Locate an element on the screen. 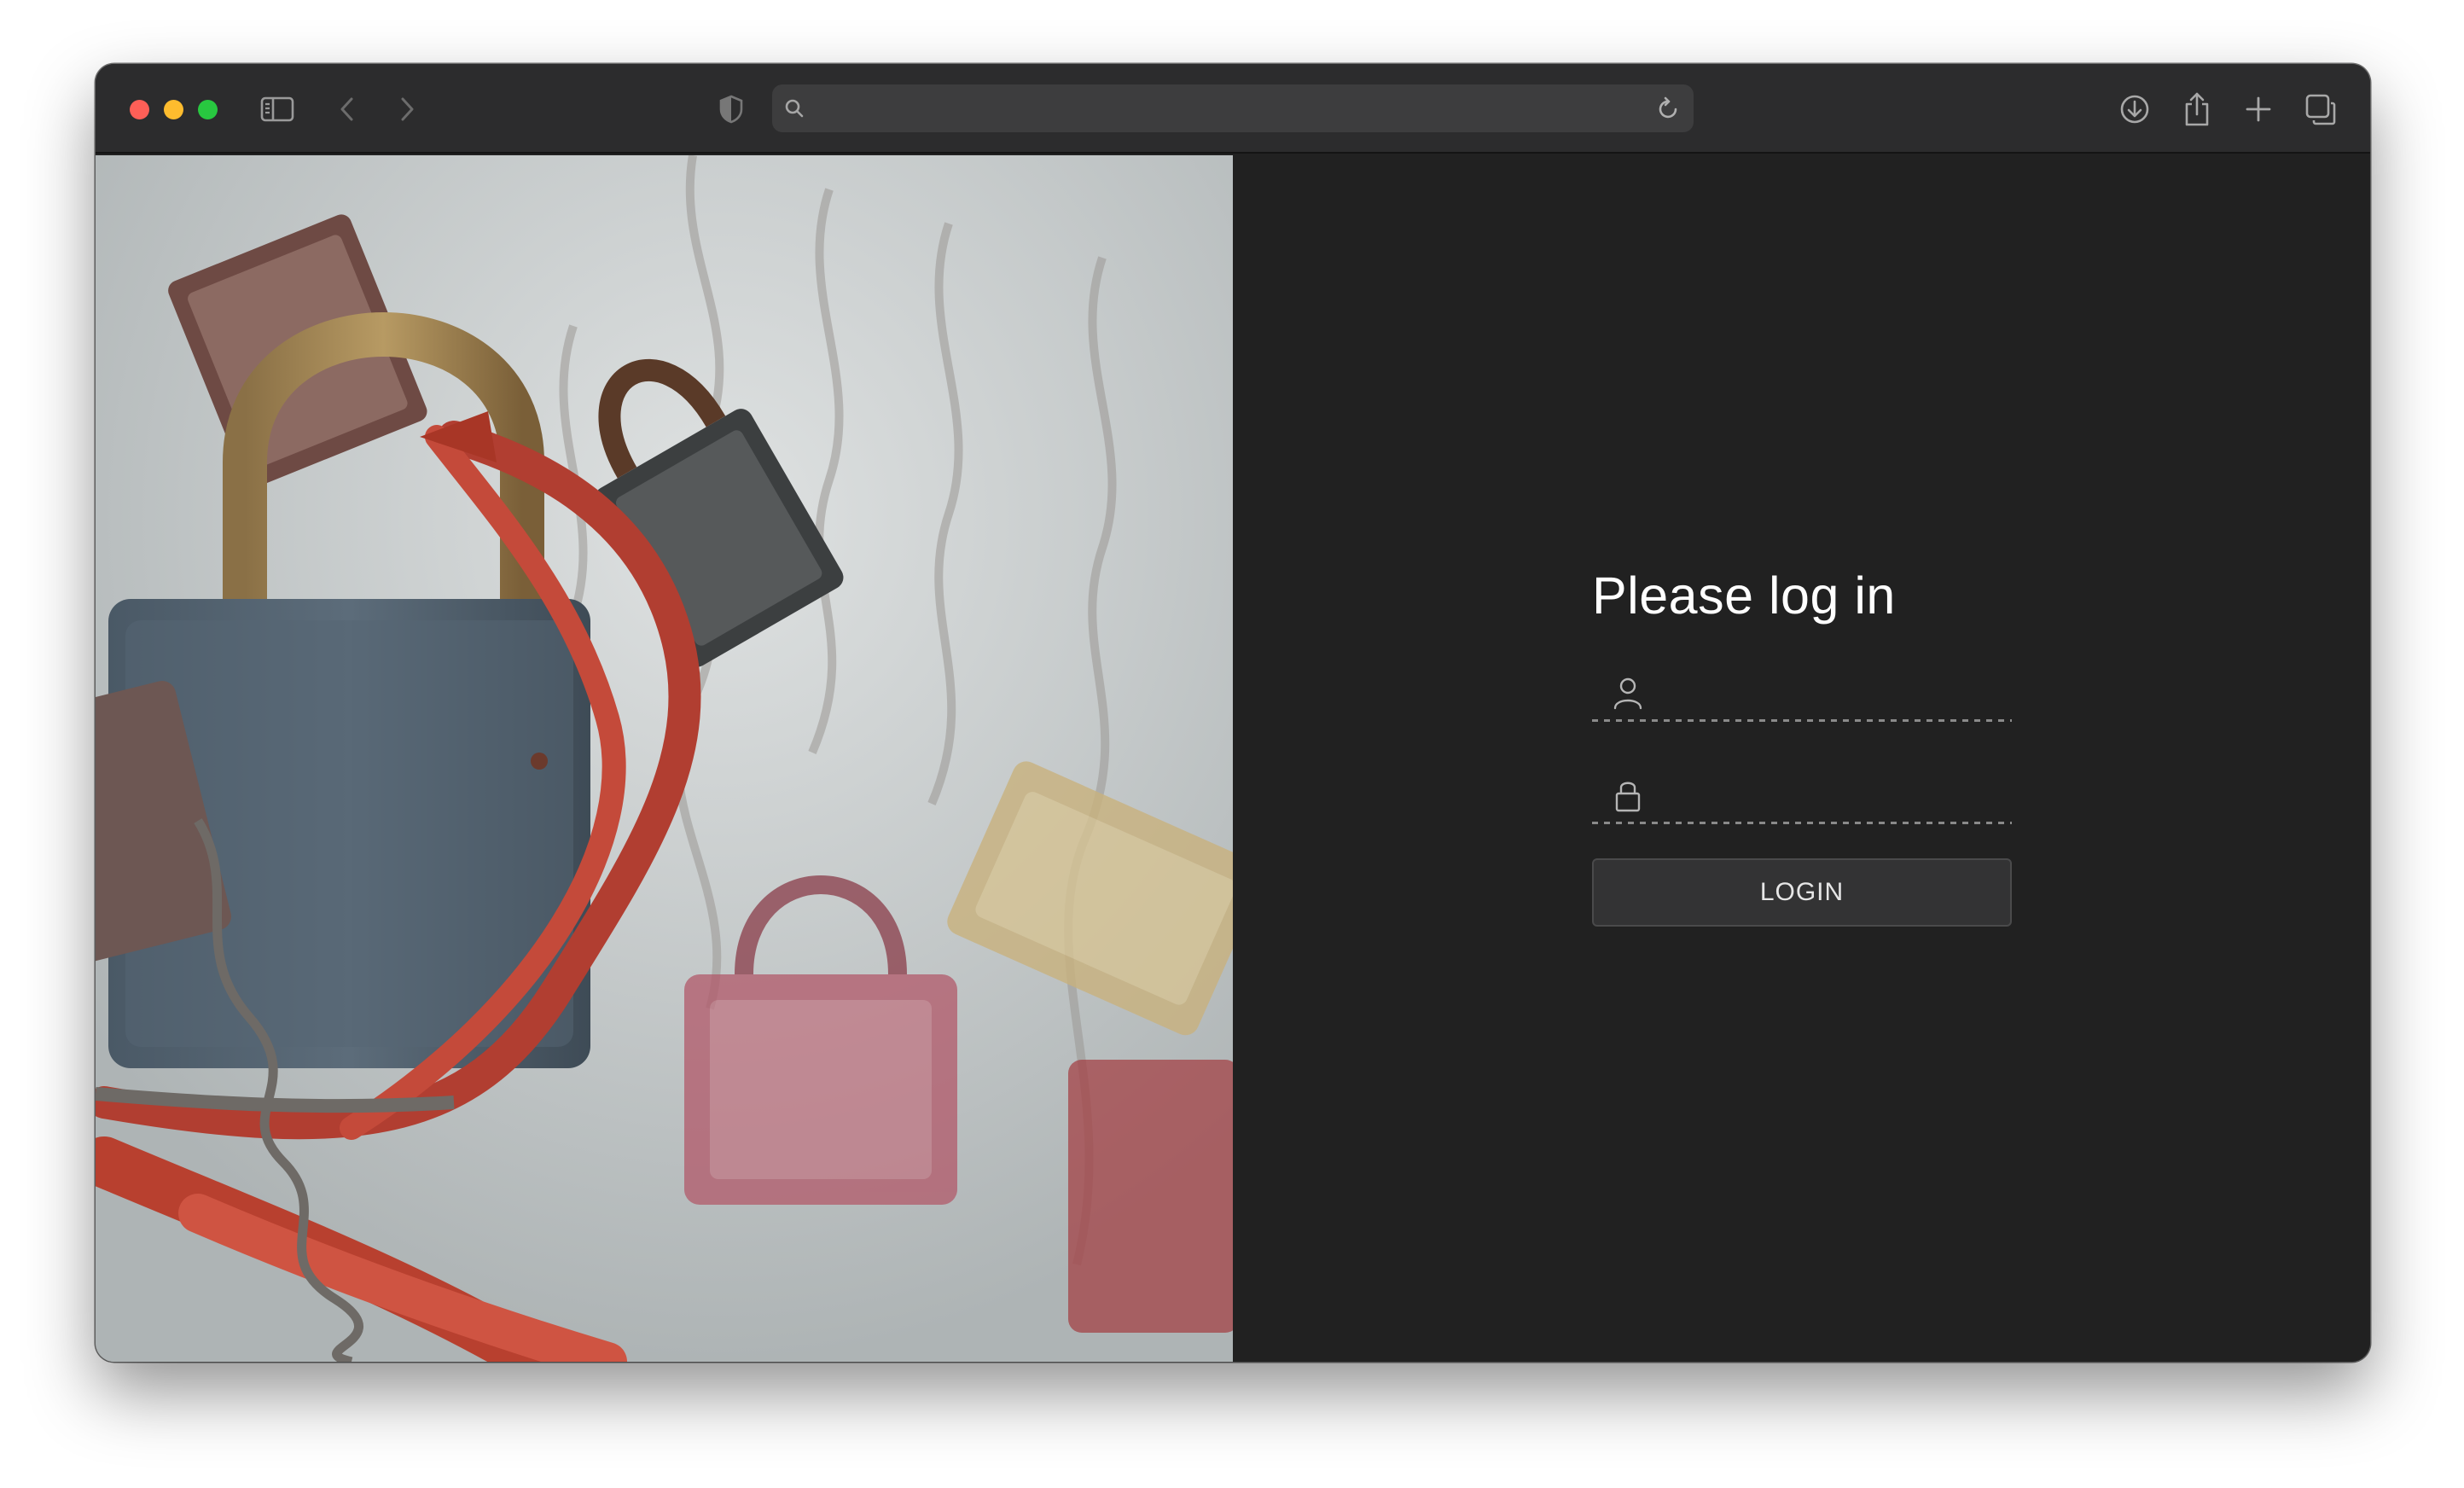 This screenshot has height=1488, width=2464. reload-icon is located at coordinates (1669, 108).